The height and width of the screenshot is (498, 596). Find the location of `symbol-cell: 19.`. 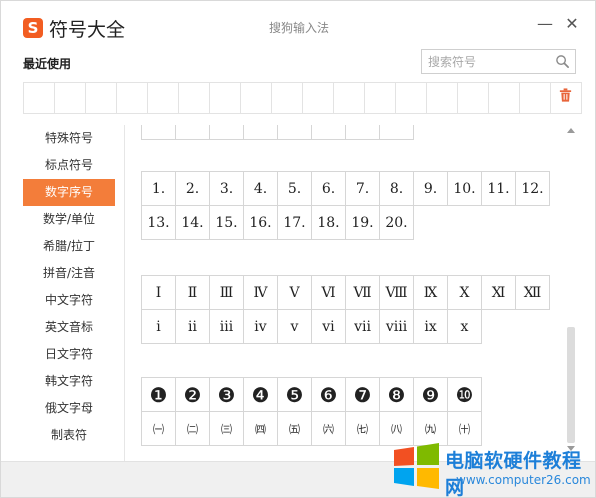

symbol-cell: 19. is located at coordinates (362, 222).